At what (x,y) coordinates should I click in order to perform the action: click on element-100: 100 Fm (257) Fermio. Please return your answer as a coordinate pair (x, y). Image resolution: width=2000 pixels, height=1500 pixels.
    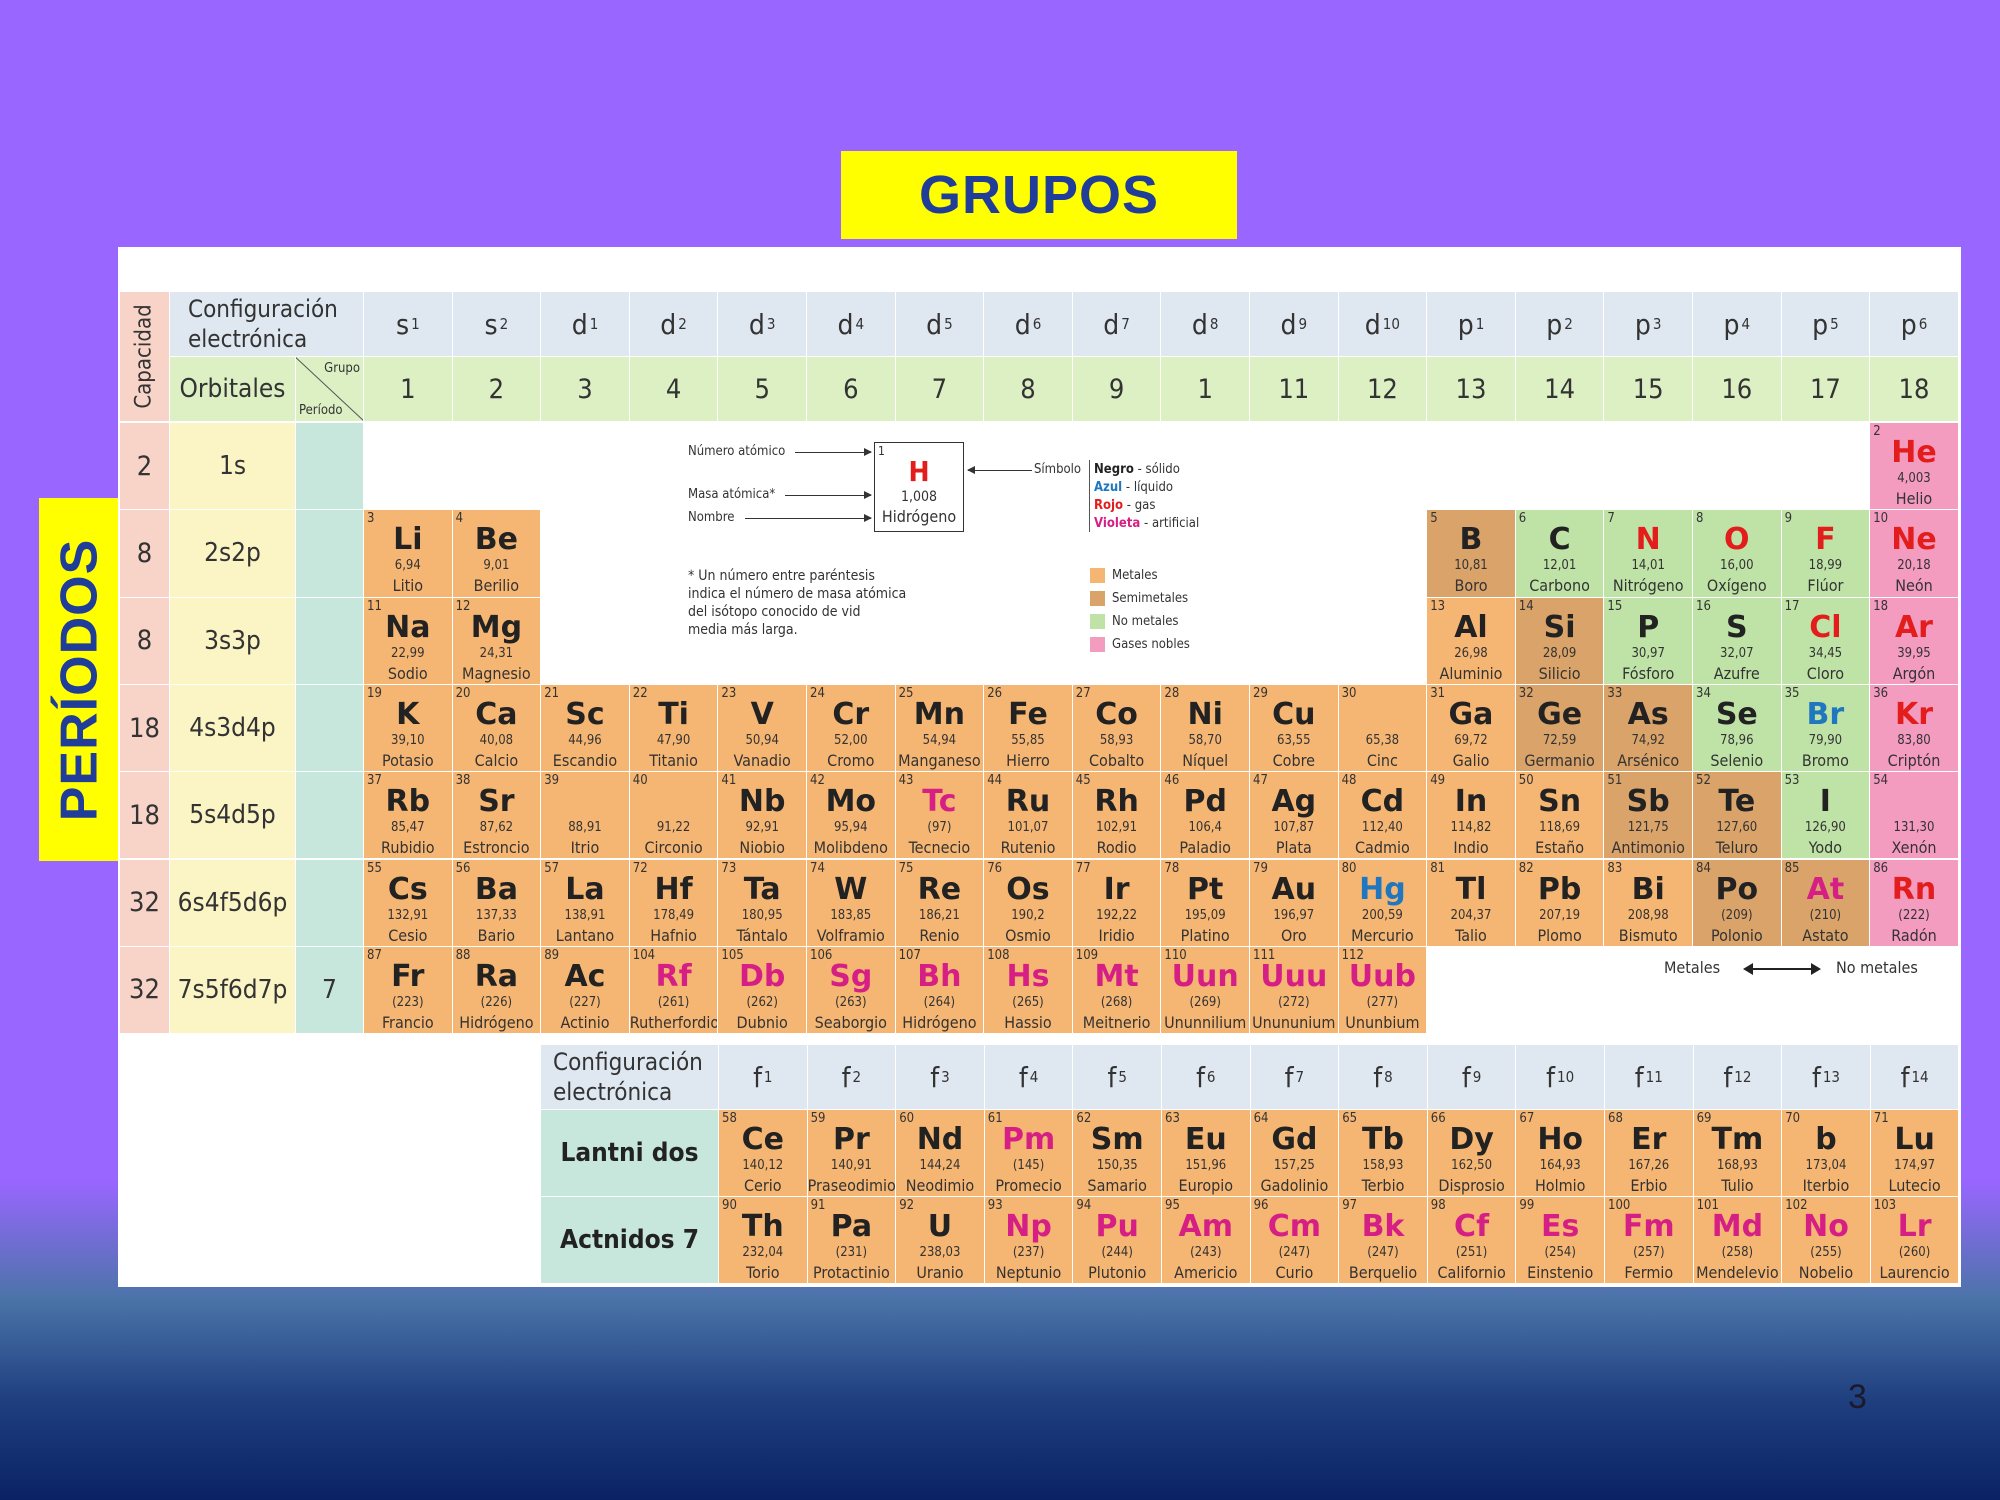
    Looking at the image, I should click on (1649, 1240).